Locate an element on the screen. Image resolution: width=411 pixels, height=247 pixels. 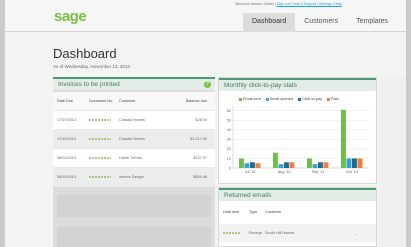
legend-item-email-opened: Email opened is located at coordinates (279, 99).